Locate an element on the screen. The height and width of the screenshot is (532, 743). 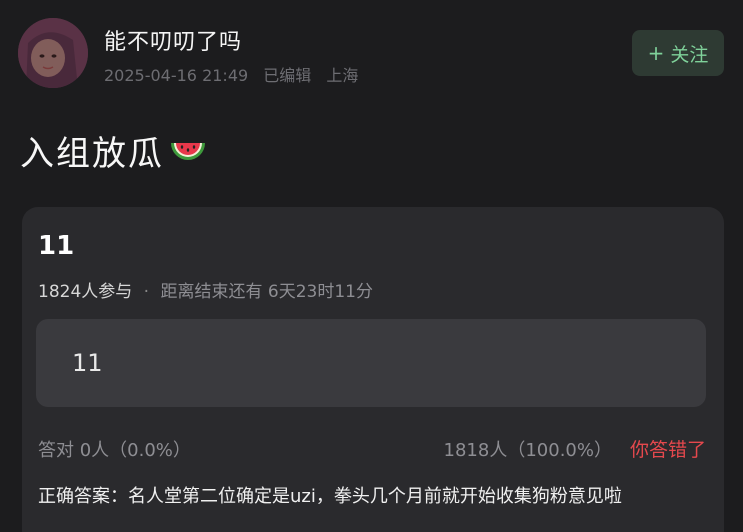
post-text: 入组放瓜 is located at coordinates (92, 154).